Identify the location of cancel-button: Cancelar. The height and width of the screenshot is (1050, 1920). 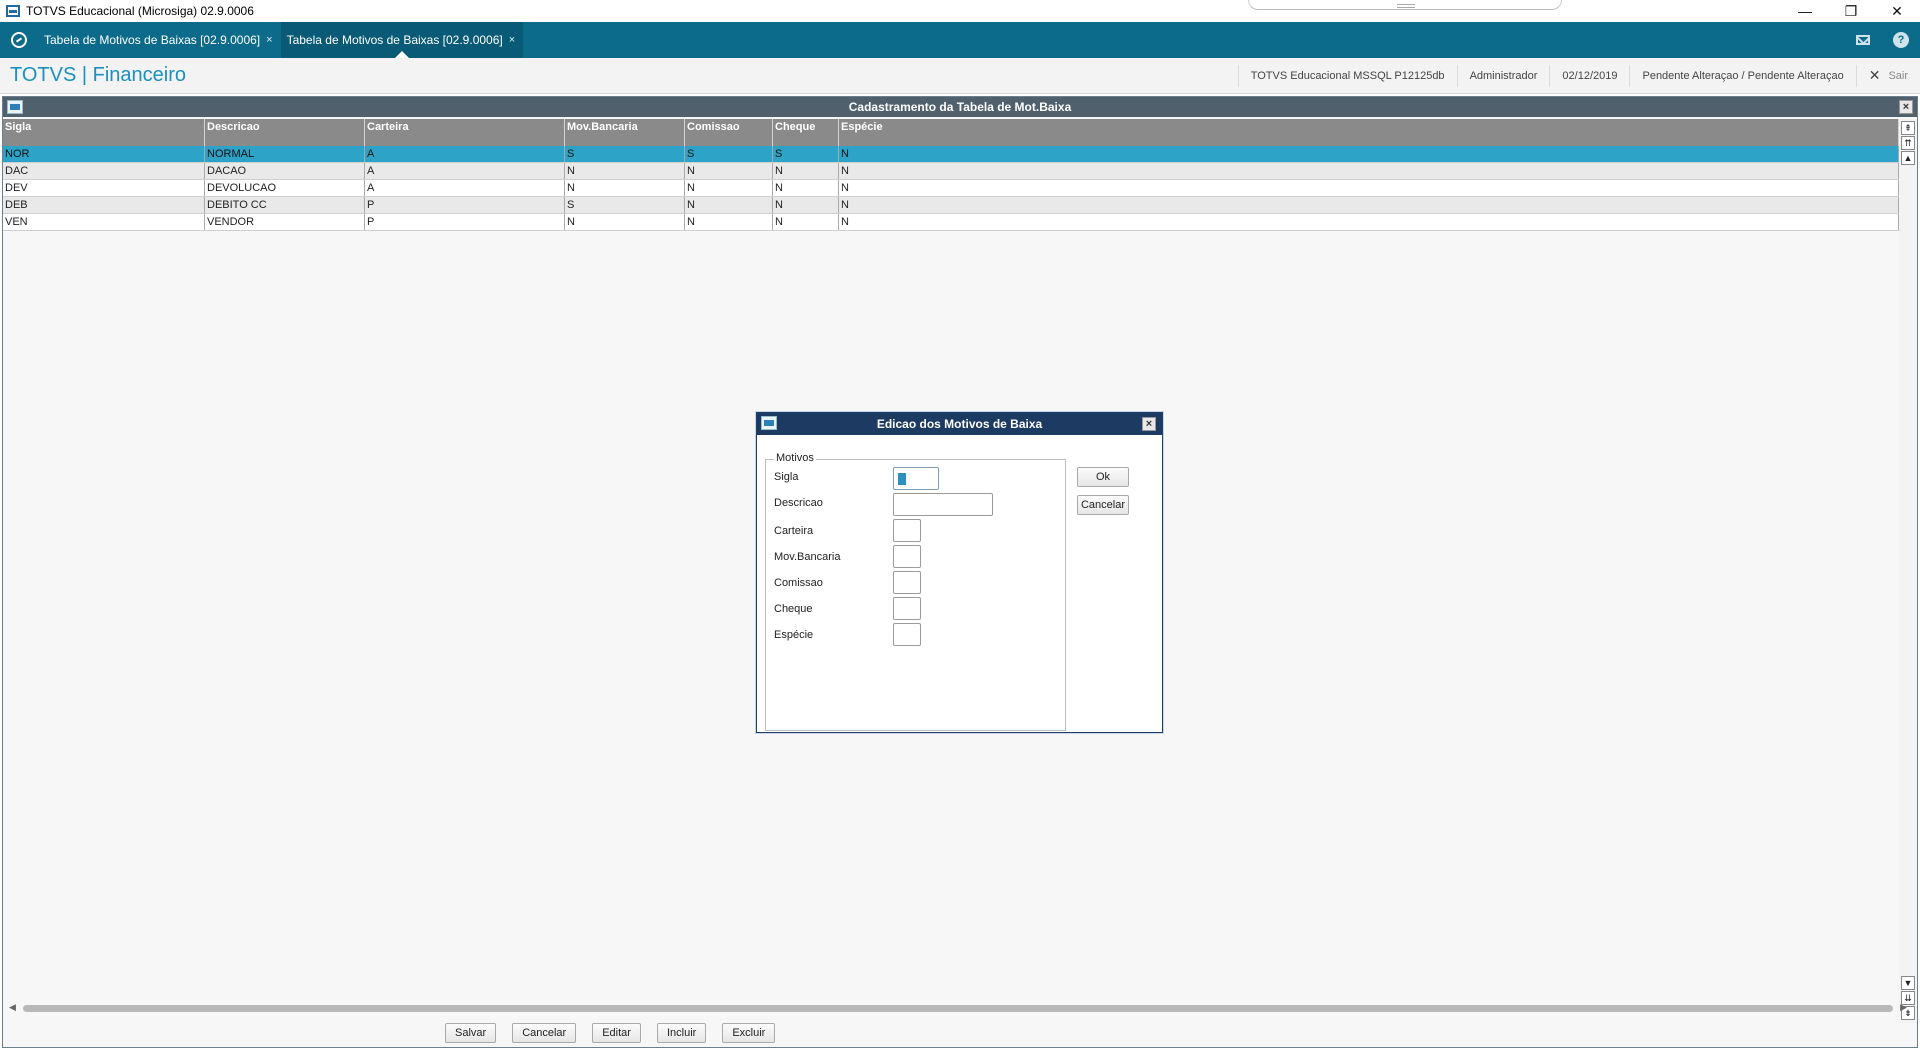
(544, 1033).